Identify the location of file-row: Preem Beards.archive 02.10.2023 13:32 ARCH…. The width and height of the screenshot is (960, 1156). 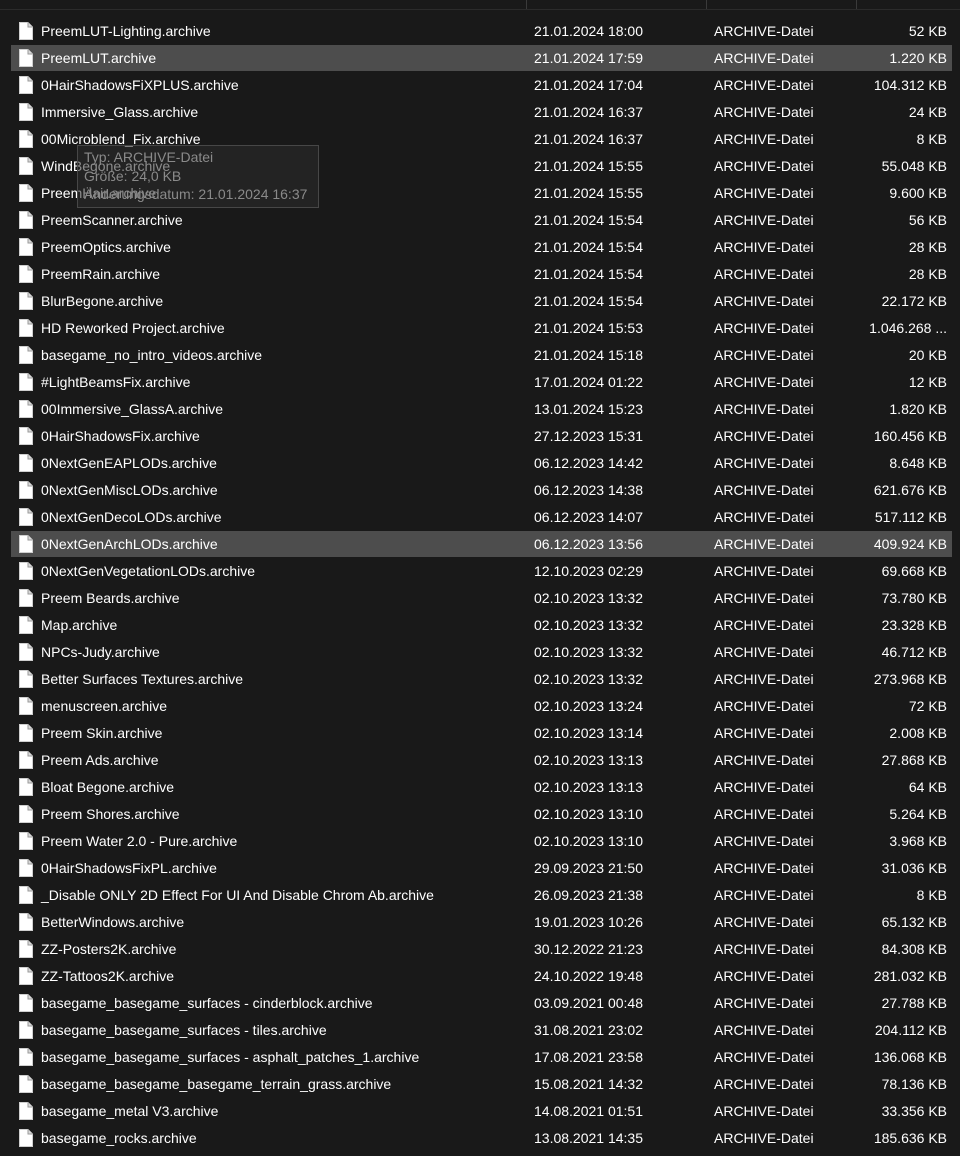
(480, 598).